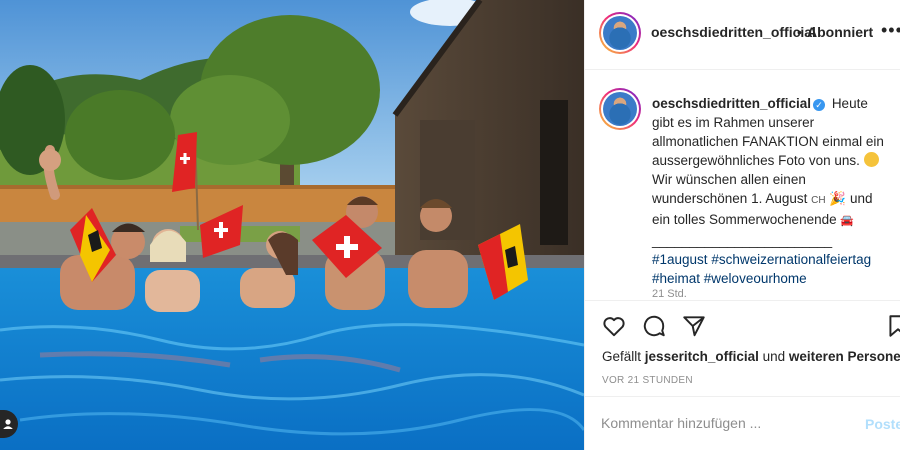 The height and width of the screenshot is (450, 900). I want to click on comment-input, so click(721, 423).